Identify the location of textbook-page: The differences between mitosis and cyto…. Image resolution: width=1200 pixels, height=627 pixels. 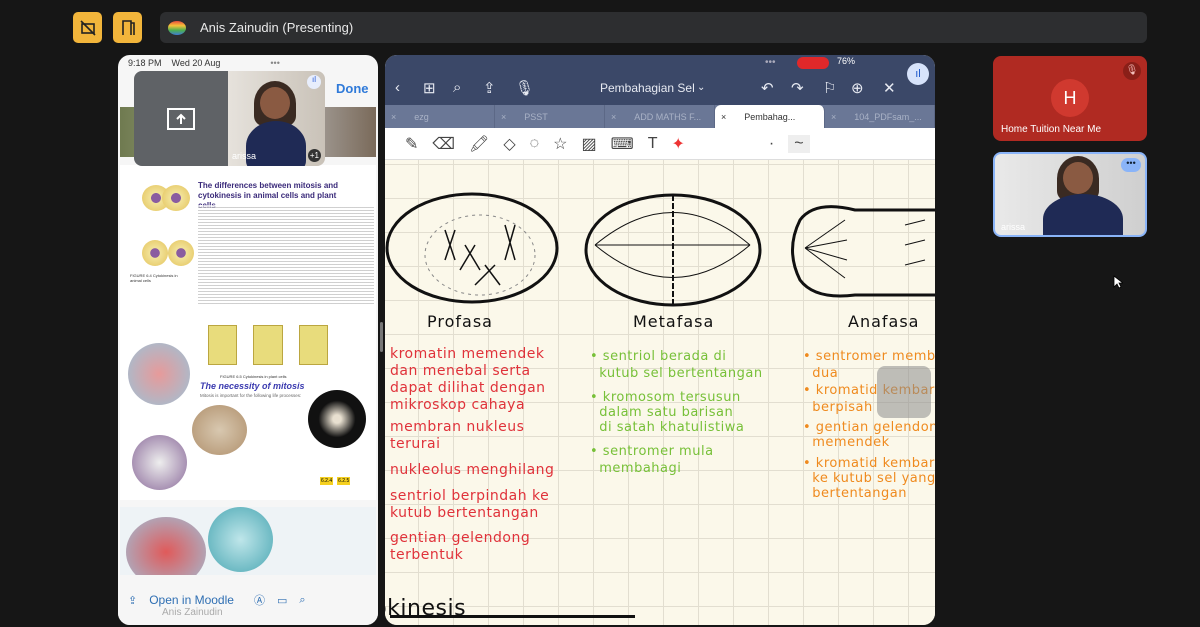
(248, 332).